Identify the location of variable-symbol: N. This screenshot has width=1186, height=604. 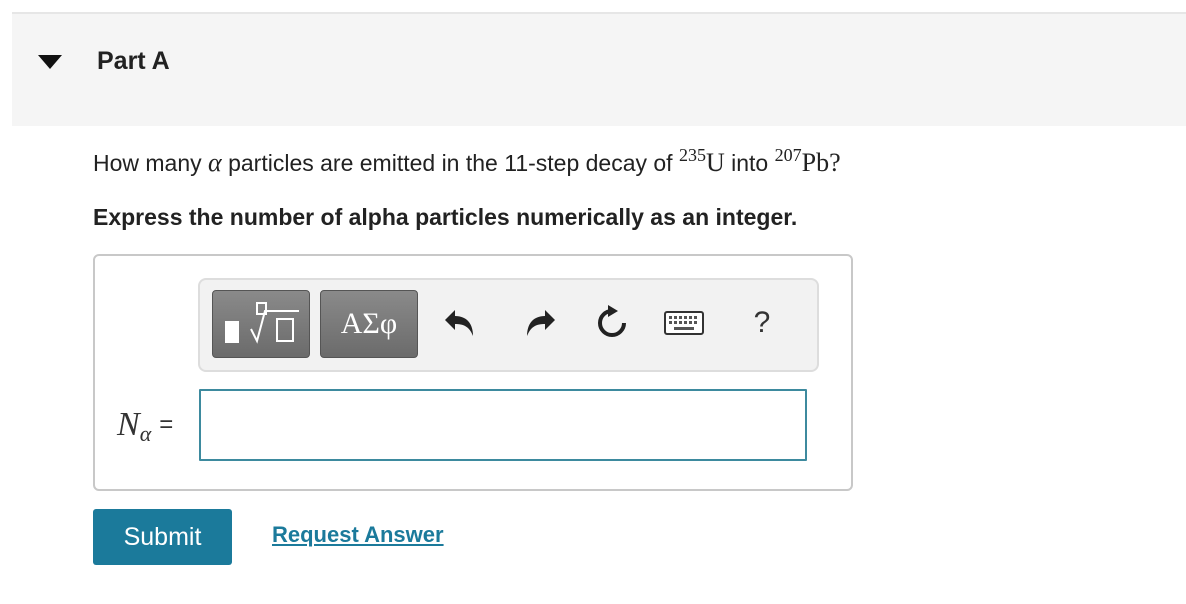
(128, 424).